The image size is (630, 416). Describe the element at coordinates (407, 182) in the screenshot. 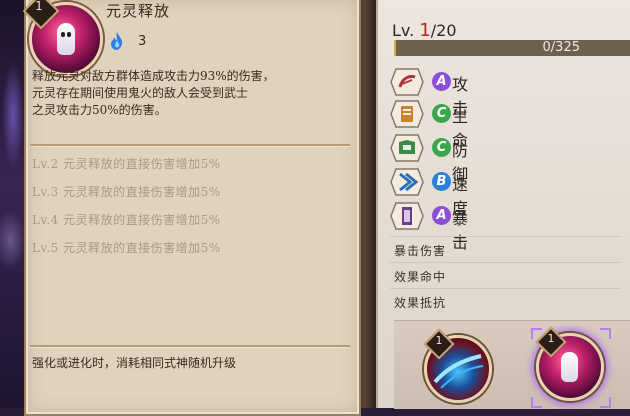

I see `speed-icon` at that location.